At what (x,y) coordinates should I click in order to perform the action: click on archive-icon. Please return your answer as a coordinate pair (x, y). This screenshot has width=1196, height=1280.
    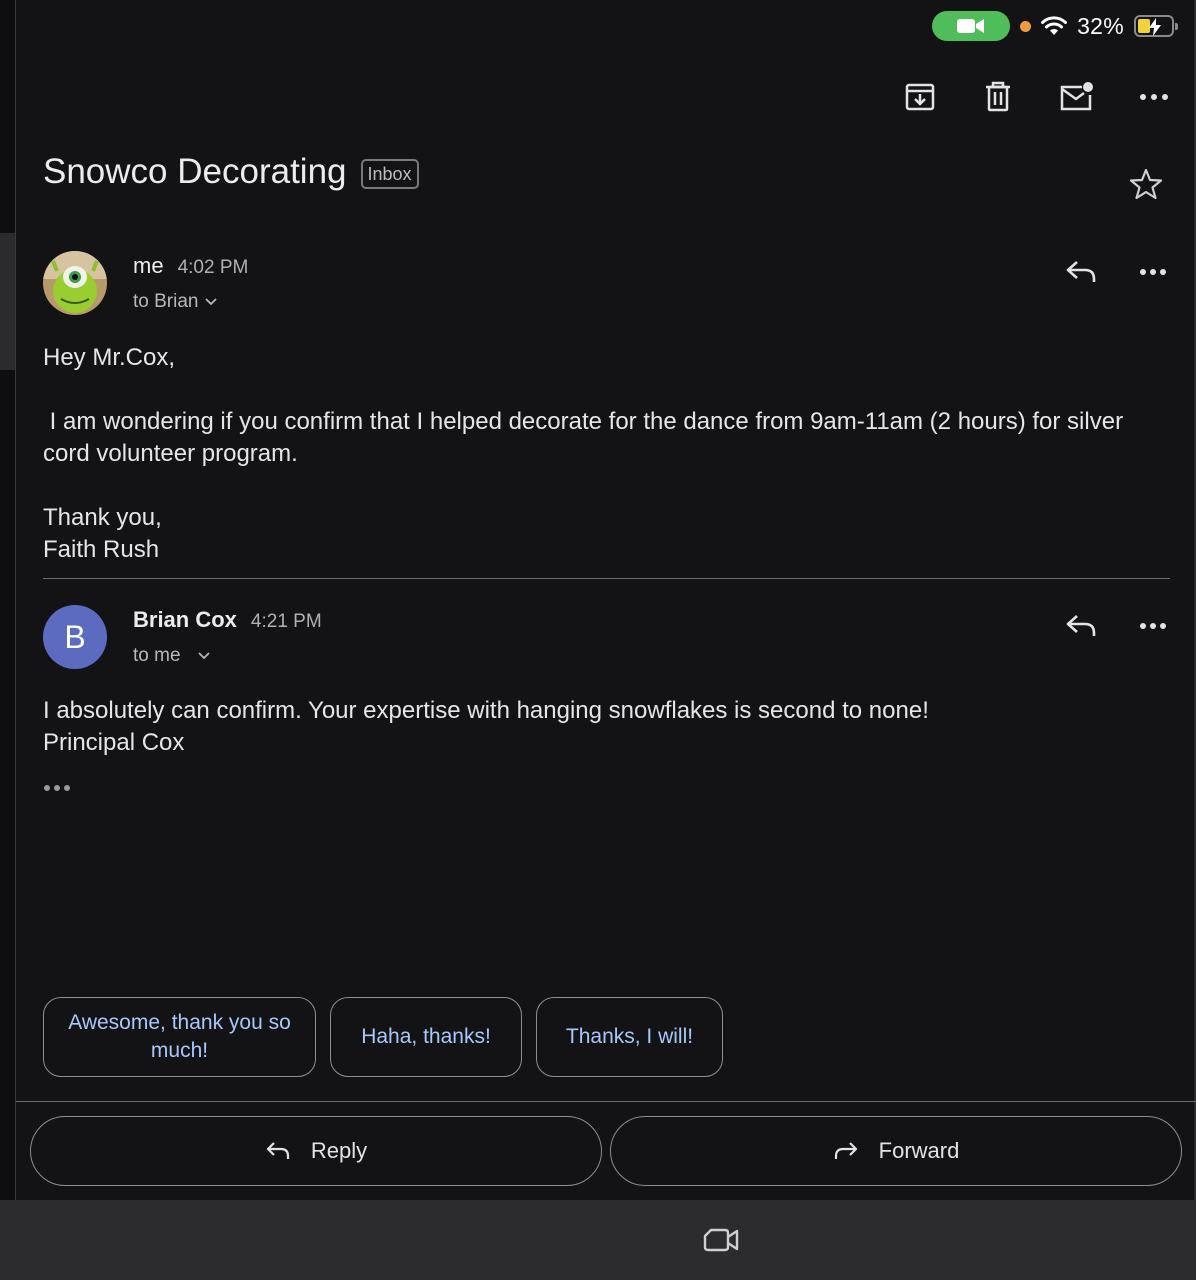
    Looking at the image, I should click on (920, 97).